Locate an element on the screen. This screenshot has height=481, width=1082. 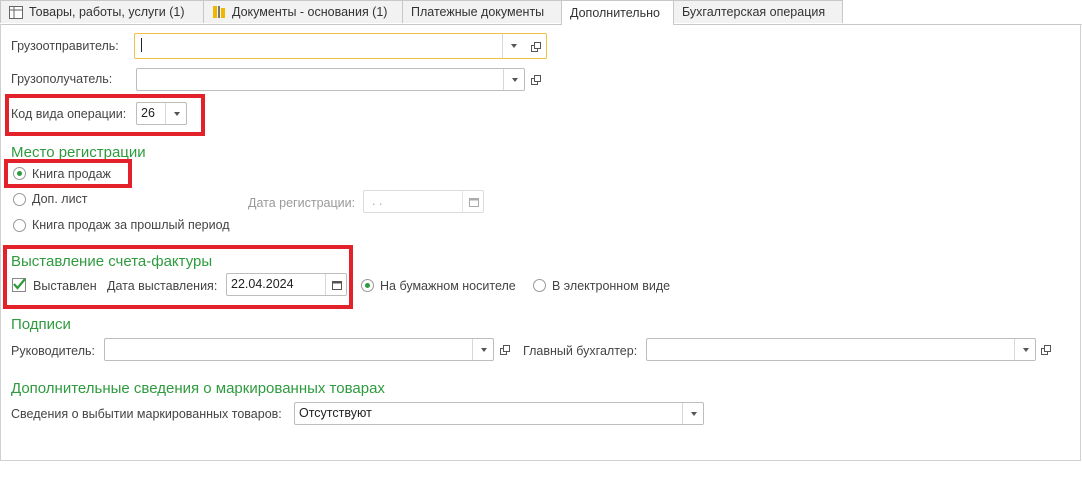
tab-payment-documents-label: Платежные документы is located at coordinates (478, 12).